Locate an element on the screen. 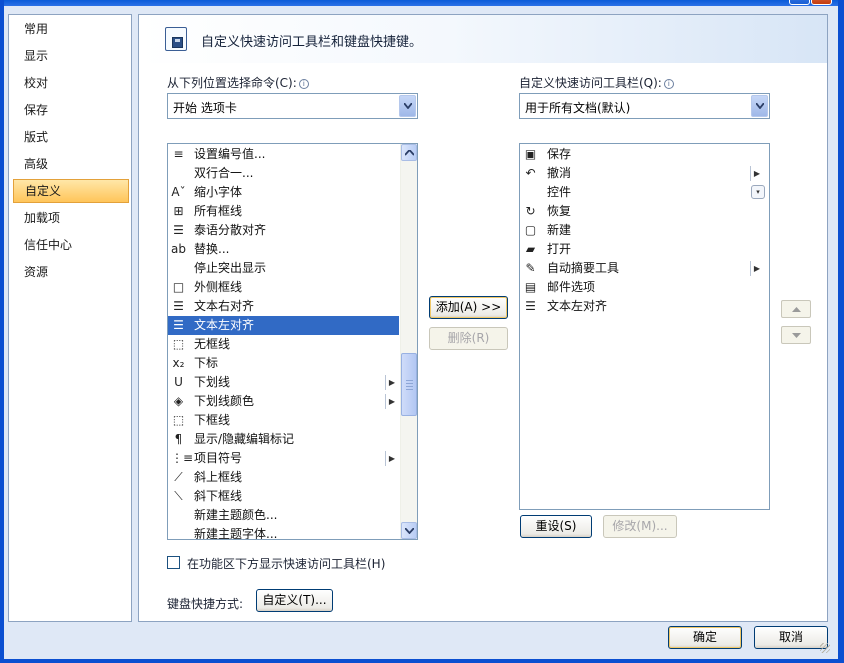 The image size is (844, 663). scroll-down-button is located at coordinates (409, 530).